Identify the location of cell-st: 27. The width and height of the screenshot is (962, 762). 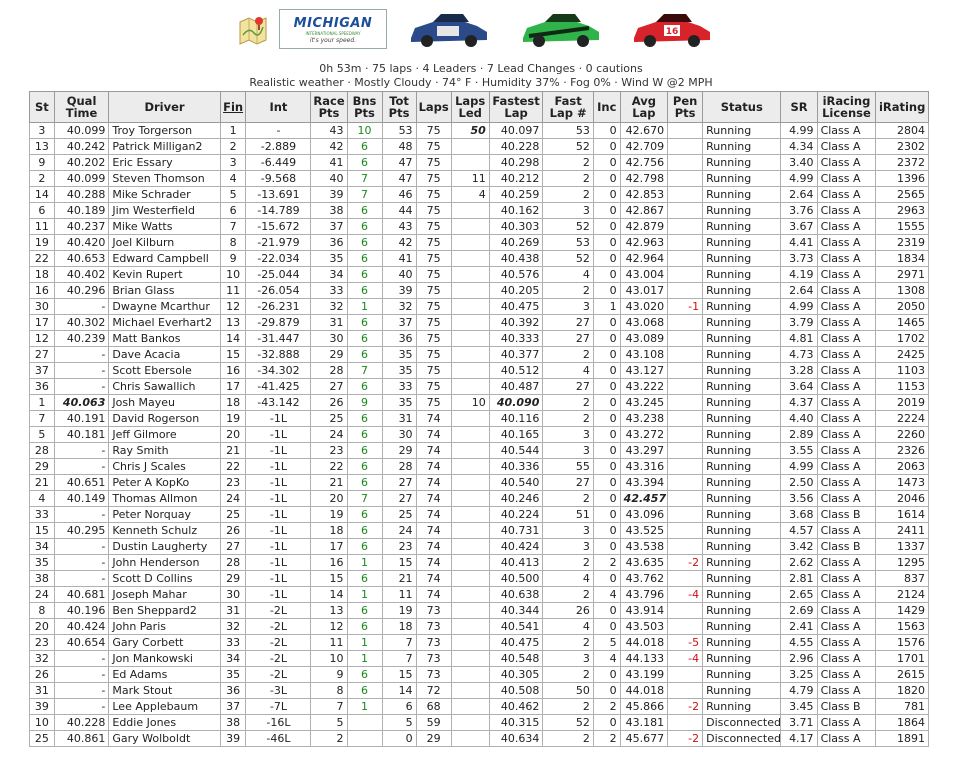
(42, 354).